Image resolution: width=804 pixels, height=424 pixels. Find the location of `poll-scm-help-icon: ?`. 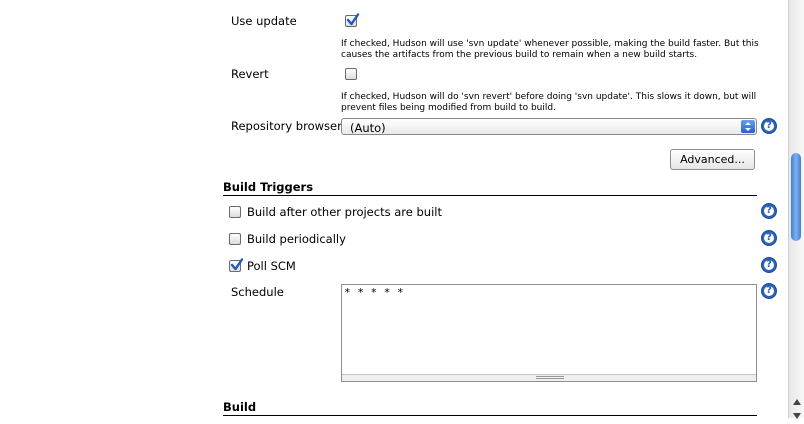

poll-scm-help-icon: ? is located at coordinates (769, 265).